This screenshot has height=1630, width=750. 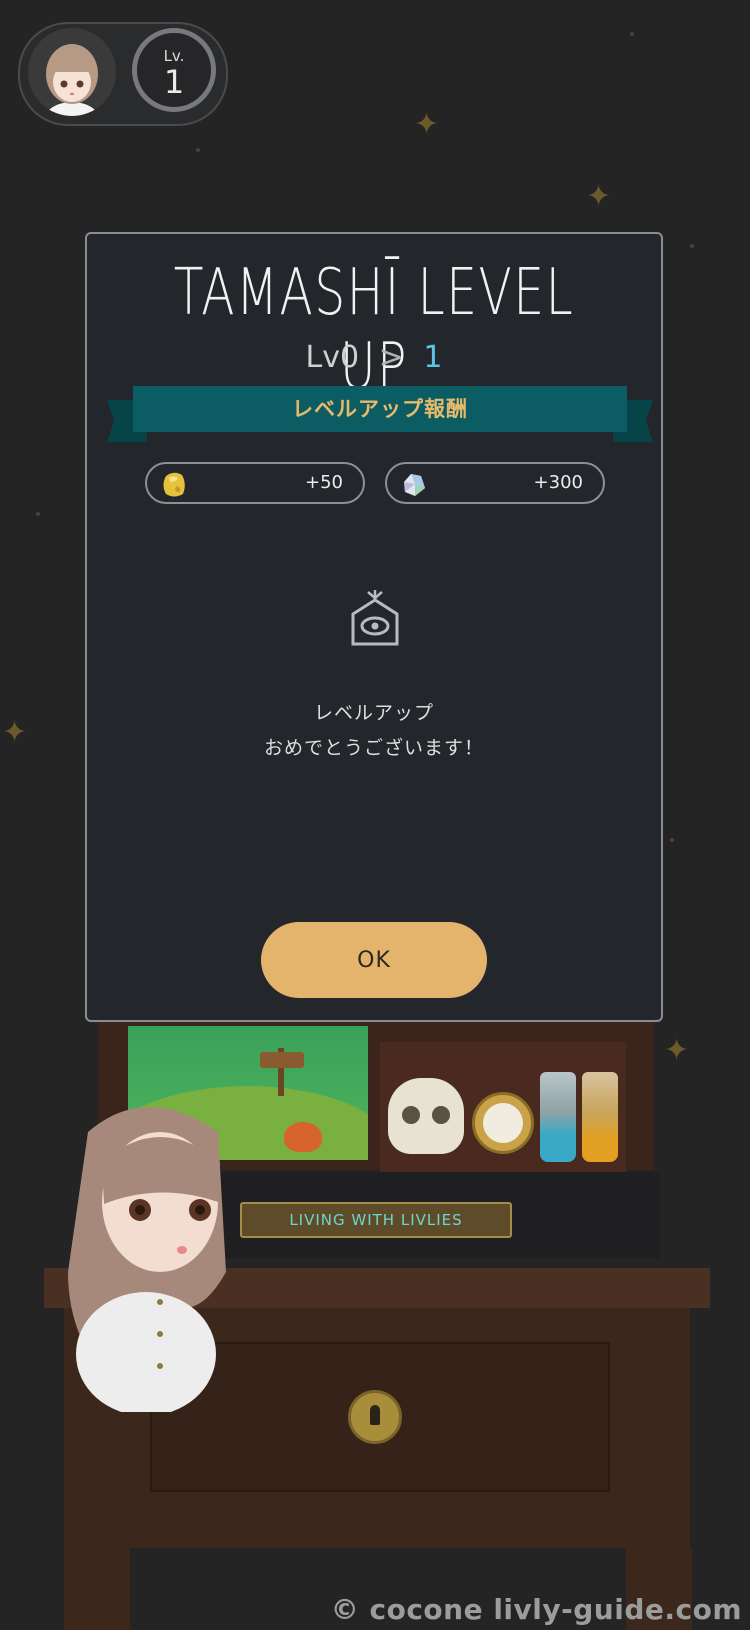 I want to click on level-badge: Lv. 1, so click(x=174, y=70).